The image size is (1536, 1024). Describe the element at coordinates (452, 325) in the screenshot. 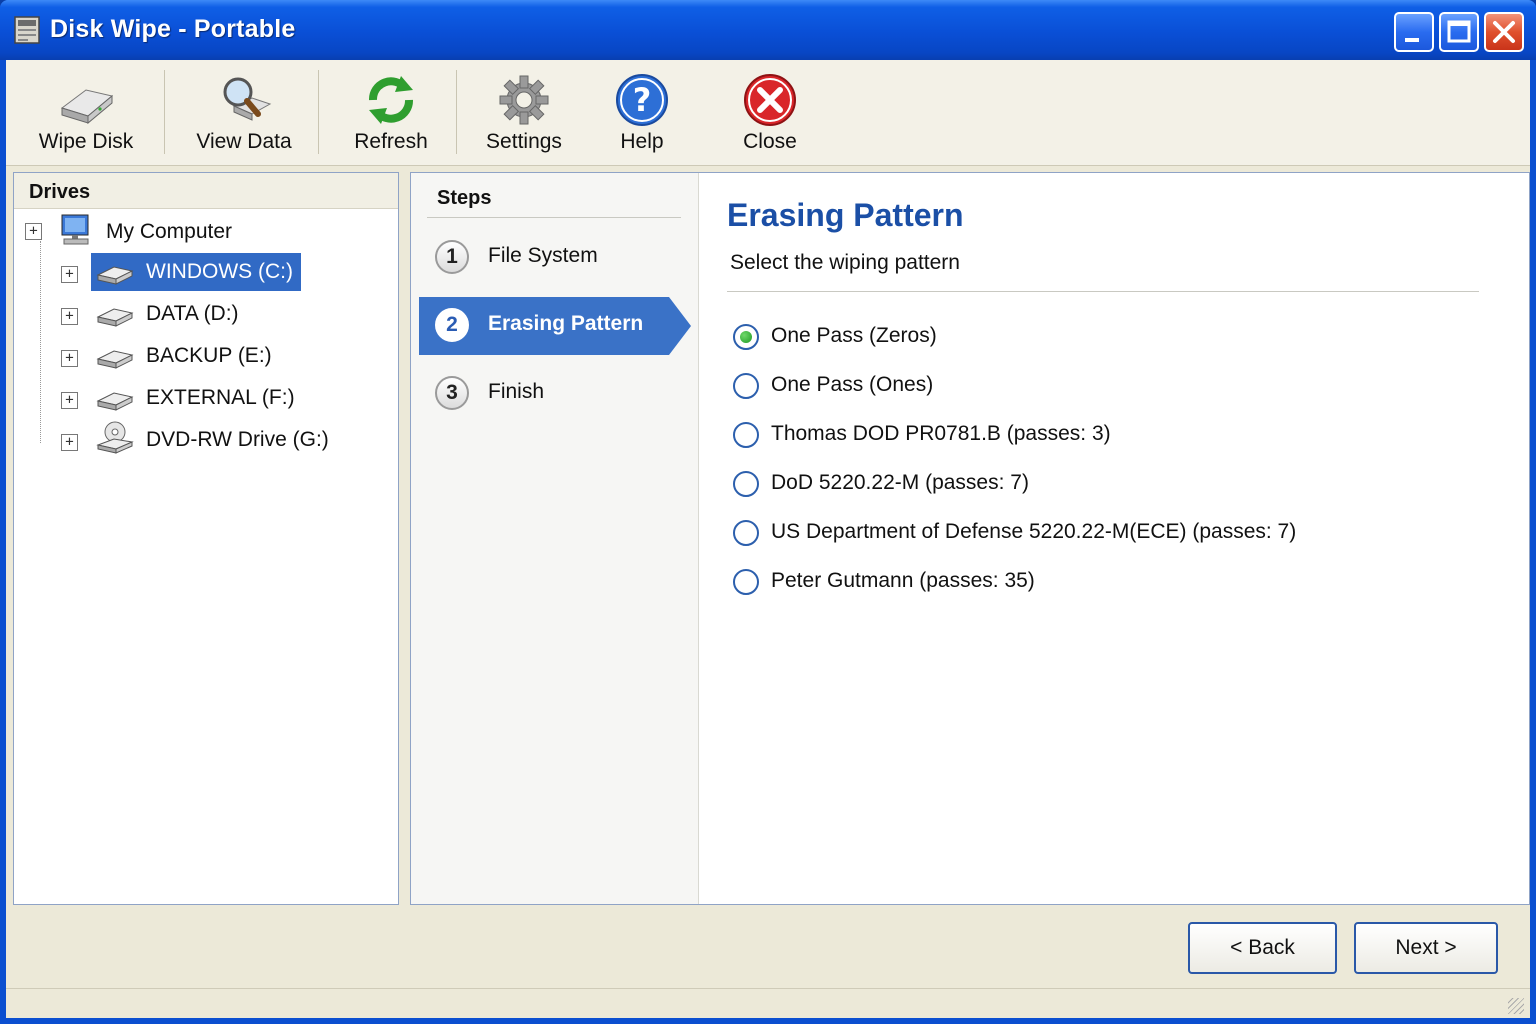

I see `step-number: 2` at that location.